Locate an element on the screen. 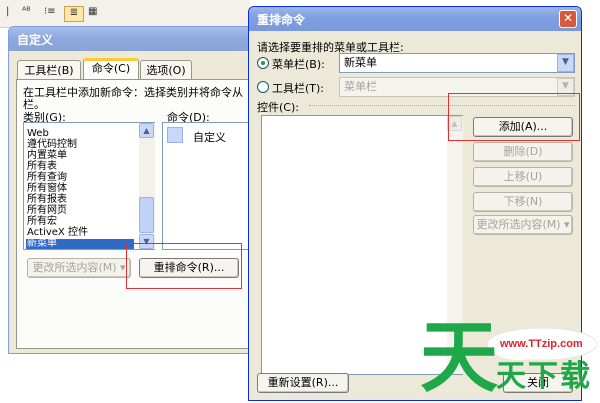 This screenshot has height=403, width=600. highlight-add is located at coordinates (514, 117).